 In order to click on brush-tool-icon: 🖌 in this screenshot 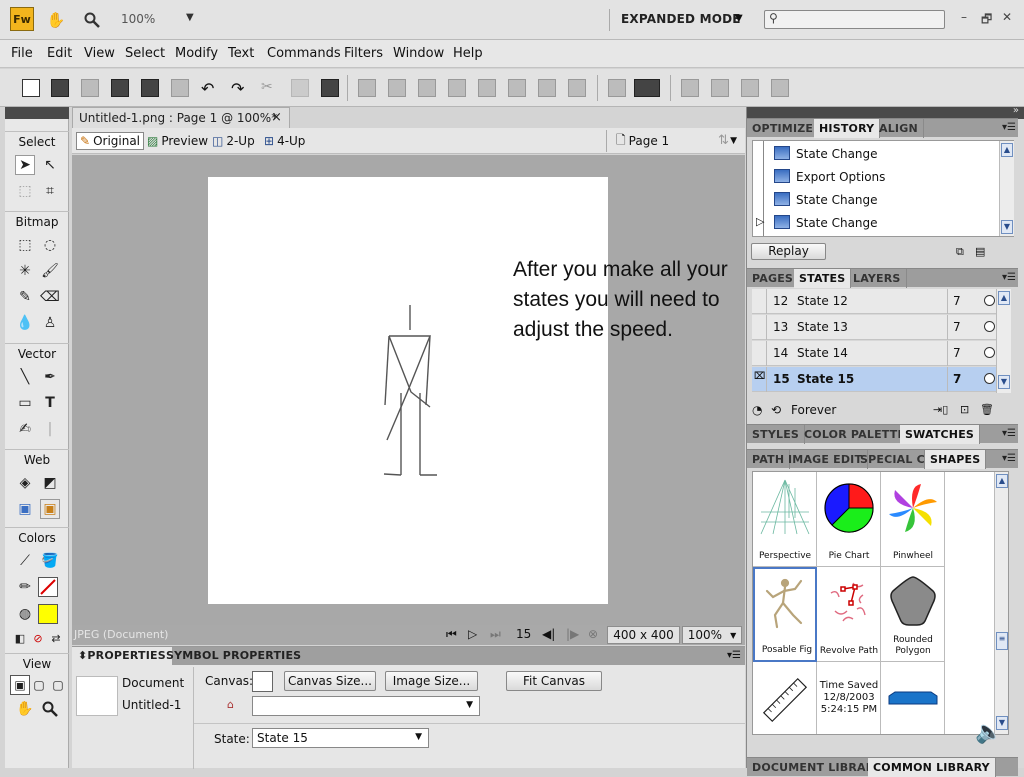, I will do `click(50, 271)`.